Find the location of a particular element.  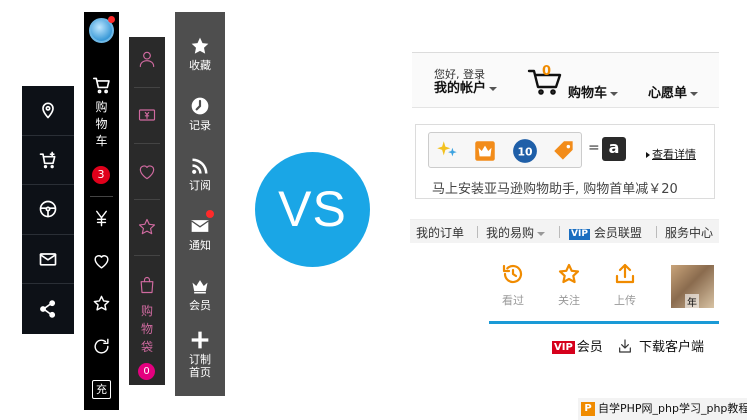

share-icon is located at coordinates (48, 309).